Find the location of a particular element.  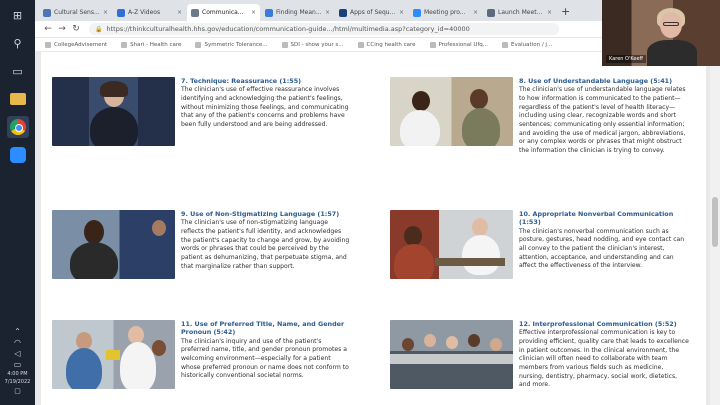

reload-icon: ↻ is located at coordinates (76, 29).